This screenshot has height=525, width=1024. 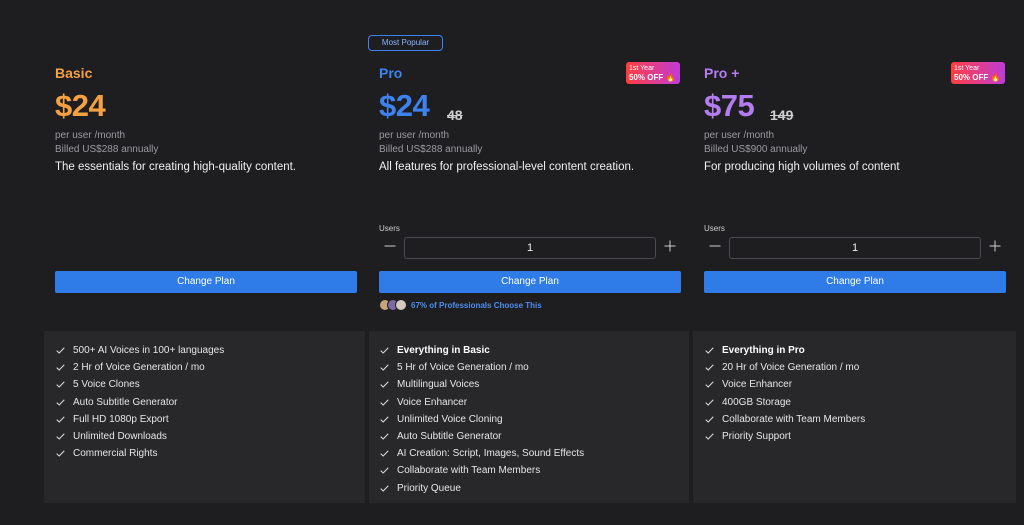 What do you see at coordinates (210, 436) in the screenshot?
I see `feature-item: Unlimited Downloads` at bounding box center [210, 436].